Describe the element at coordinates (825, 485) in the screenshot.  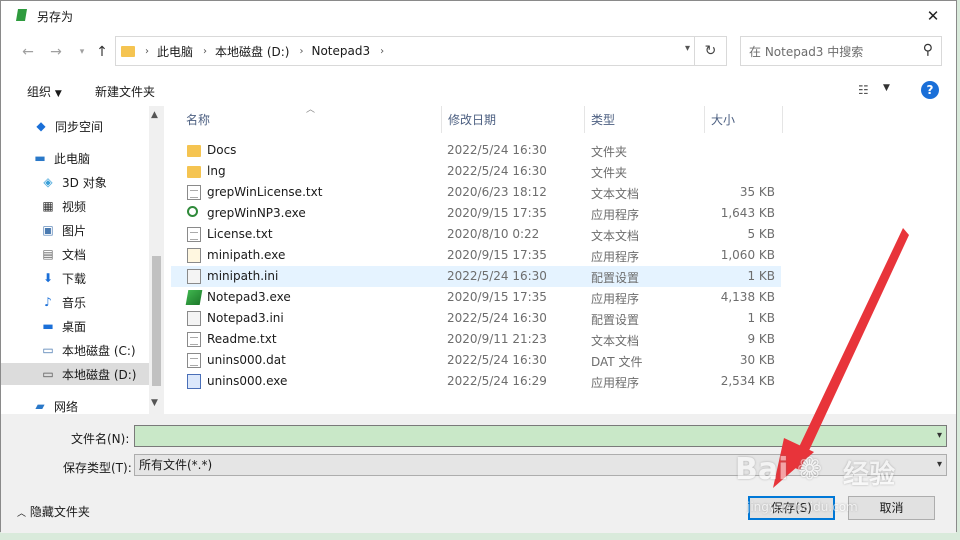
I see `baidu-watermark: Bai ❁ 经验 jingyan.baidu.com` at that location.